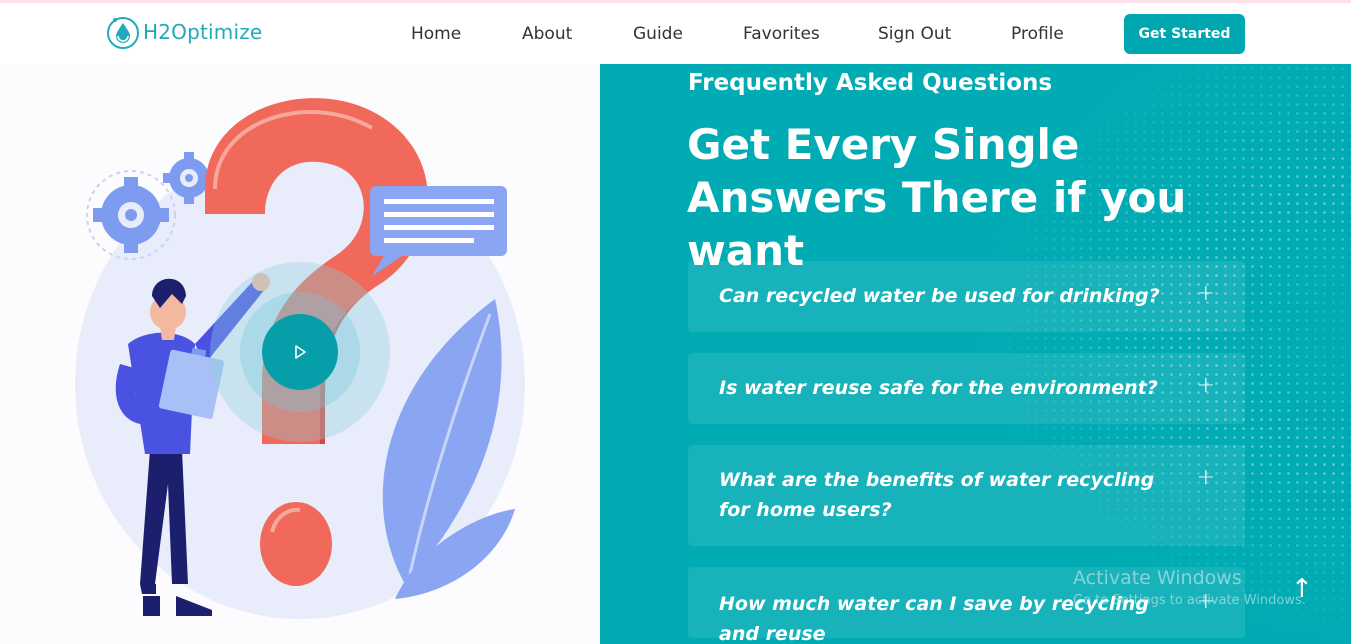 The height and width of the screenshot is (644, 1351). What do you see at coordinates (938, 388) in the screenshot?
I see `faq-question: Is water reuse safe for the environment?` at bounding box center [938, 388].